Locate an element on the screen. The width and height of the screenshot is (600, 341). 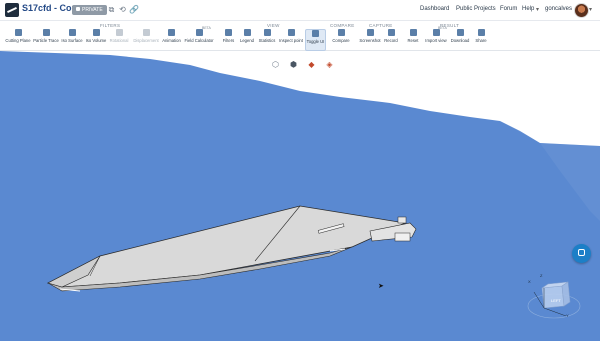
statistics-label: Statistics is located at coordinates (267, 40).